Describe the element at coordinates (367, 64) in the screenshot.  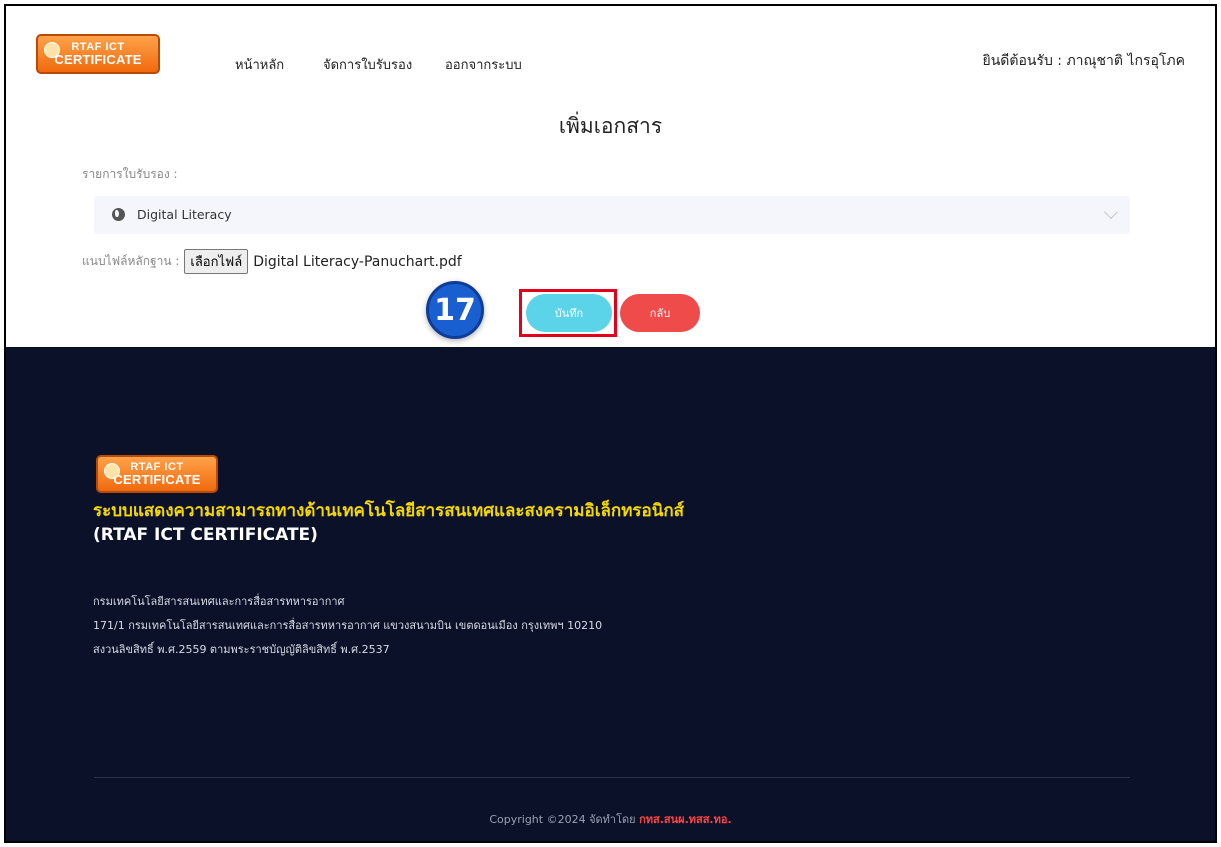
I see `nav-manage-certificates: จัดการใบรับรอง` at that location.